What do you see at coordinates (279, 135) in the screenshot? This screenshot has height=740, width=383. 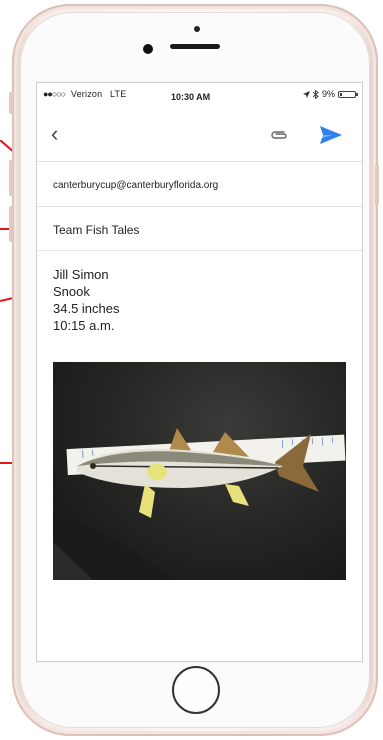 I see `paperclip-icon` at bounding box center [279, 135].